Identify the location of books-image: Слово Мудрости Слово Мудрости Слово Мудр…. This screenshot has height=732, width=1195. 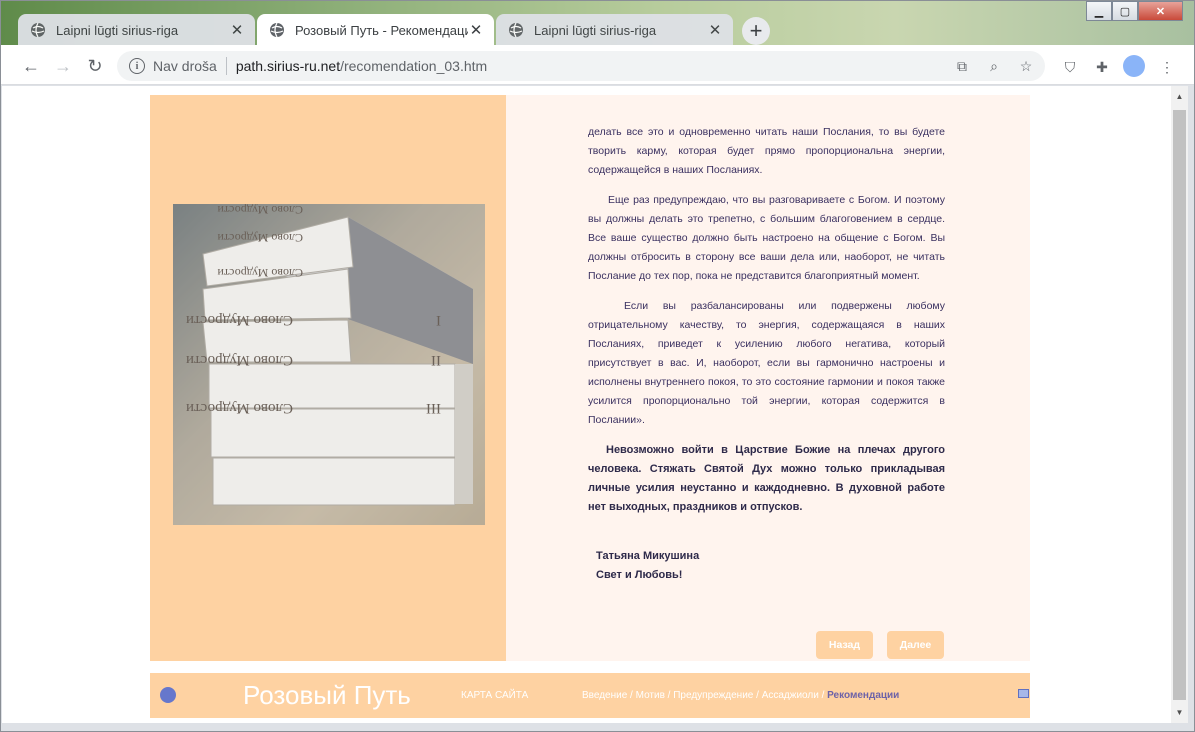
(329, 364).